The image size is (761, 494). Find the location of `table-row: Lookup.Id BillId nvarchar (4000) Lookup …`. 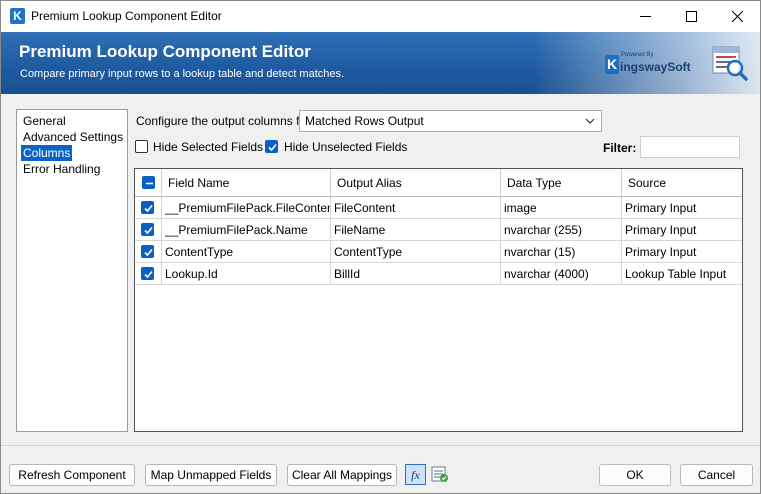

table-row: Lookup.Id BillId nvarchar (4000) Lookup … is located at coordinates (438, 274).